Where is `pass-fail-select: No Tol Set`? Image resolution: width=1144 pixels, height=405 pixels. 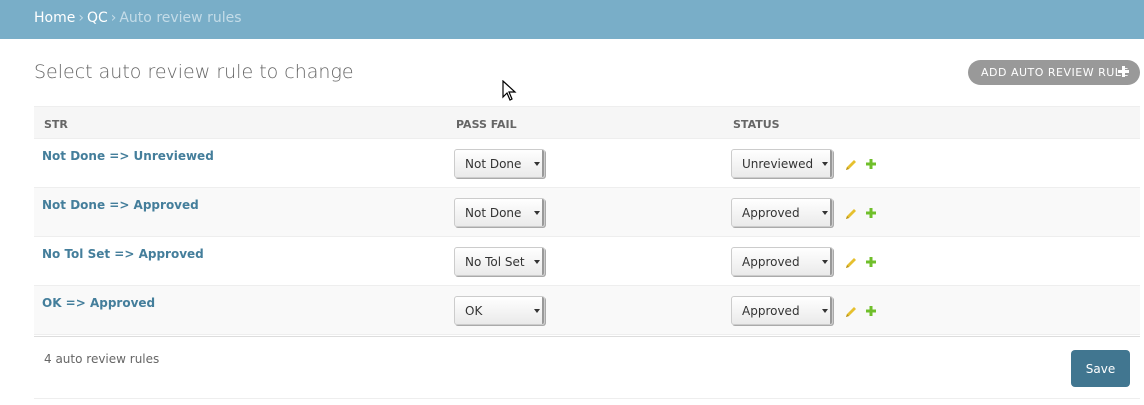 pass-fail-select: No Tol Set is located at coordinates (499, 261).